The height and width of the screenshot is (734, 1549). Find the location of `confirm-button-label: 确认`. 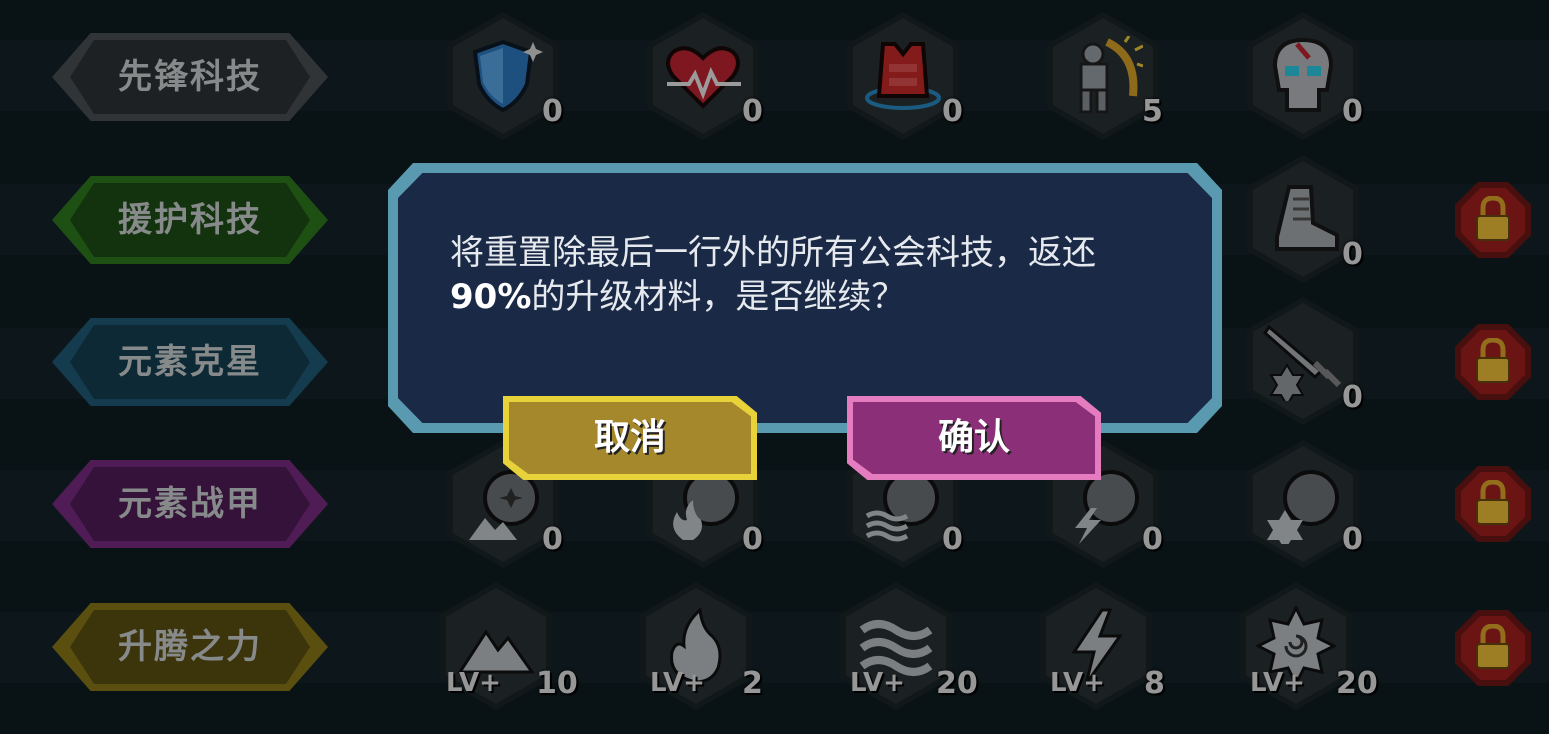

confirm-button-label: 确认 is located at coordinates (973, 437).